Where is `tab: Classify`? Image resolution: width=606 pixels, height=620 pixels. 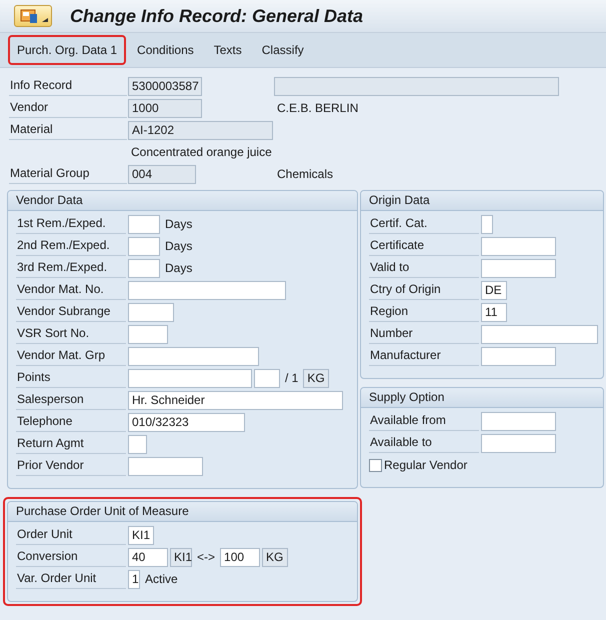
tab: Classify is located at coordinates (282, 50).